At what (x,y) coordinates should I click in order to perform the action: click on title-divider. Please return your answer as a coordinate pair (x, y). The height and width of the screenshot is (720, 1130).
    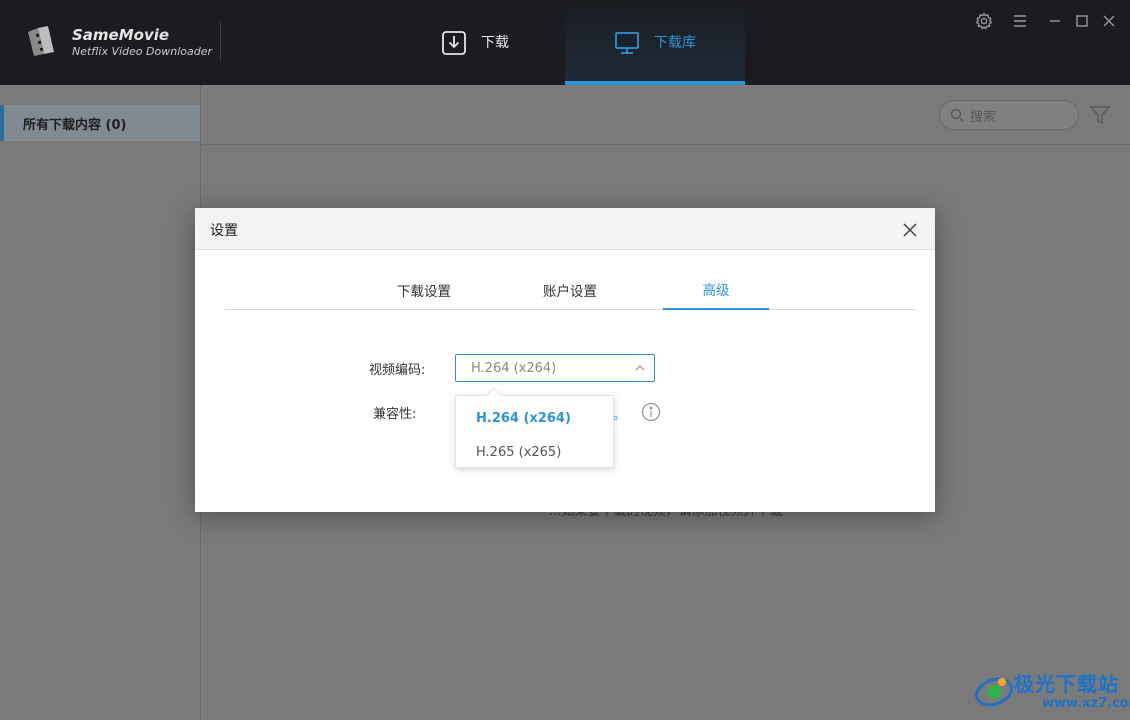
    Looking at the image, I should click on (220, 42).